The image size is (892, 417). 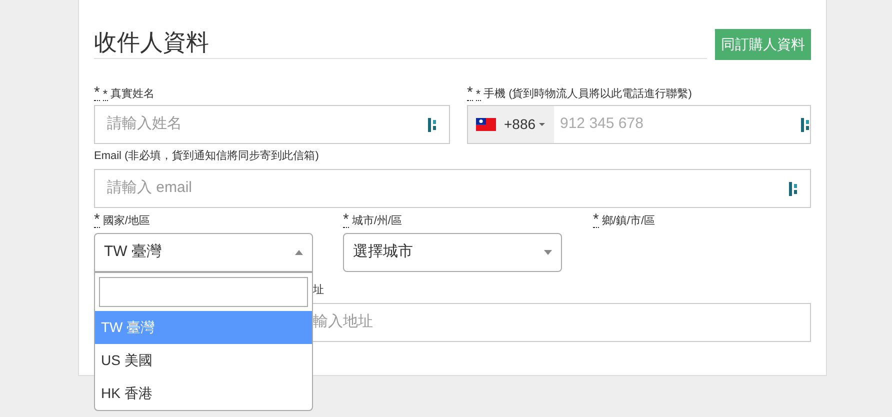 What do you see at coordinates (601, 124) in the screenshot?
I see `phone-placeholder: 912 345 678` at bounding box center [601, 124].